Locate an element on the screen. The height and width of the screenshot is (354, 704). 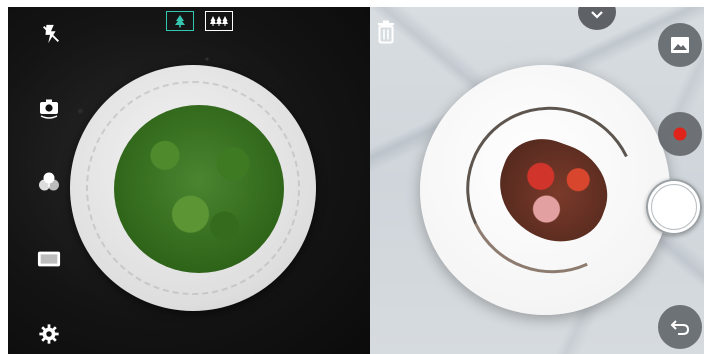
salad-photo is located at coordinates (199, 189).